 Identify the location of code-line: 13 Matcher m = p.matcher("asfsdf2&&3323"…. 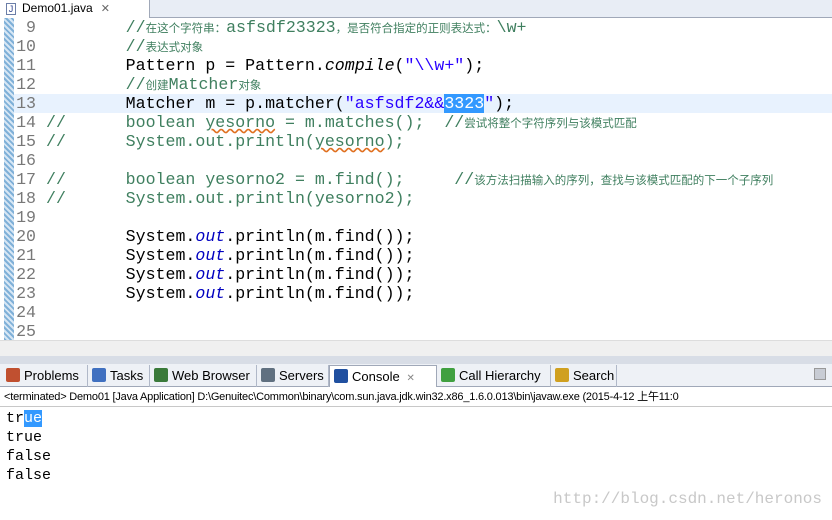
(423, 103).